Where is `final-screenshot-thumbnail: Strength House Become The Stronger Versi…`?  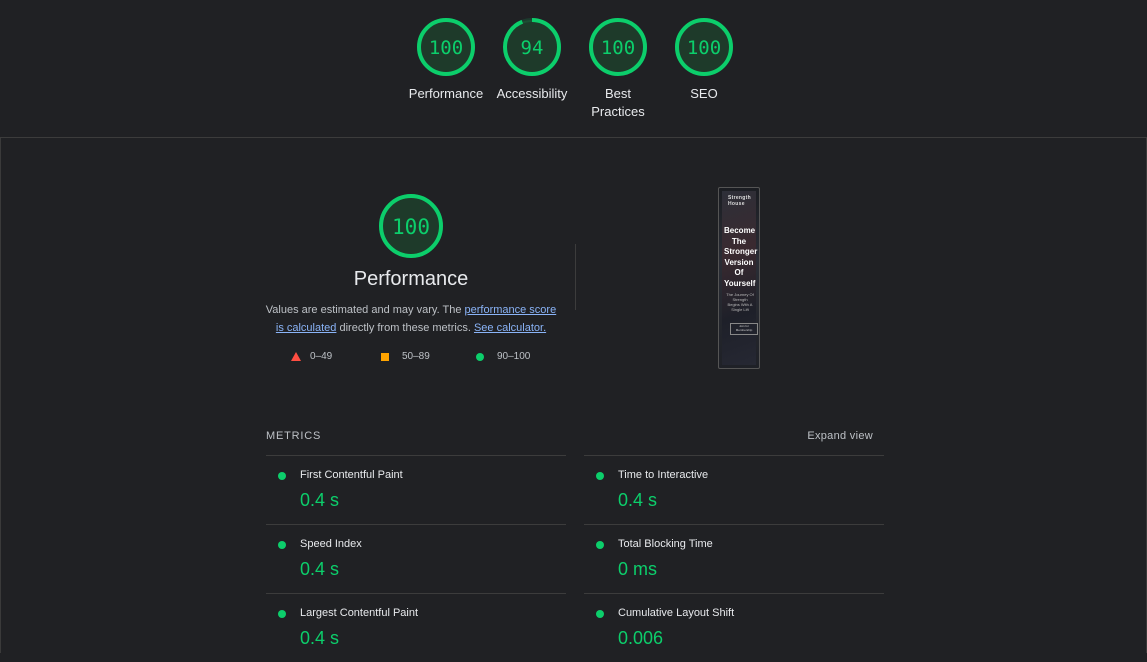
final-screenshot-thumbnail: Strength House Become The Stronger Versi… is located at coordinates (739, 278).